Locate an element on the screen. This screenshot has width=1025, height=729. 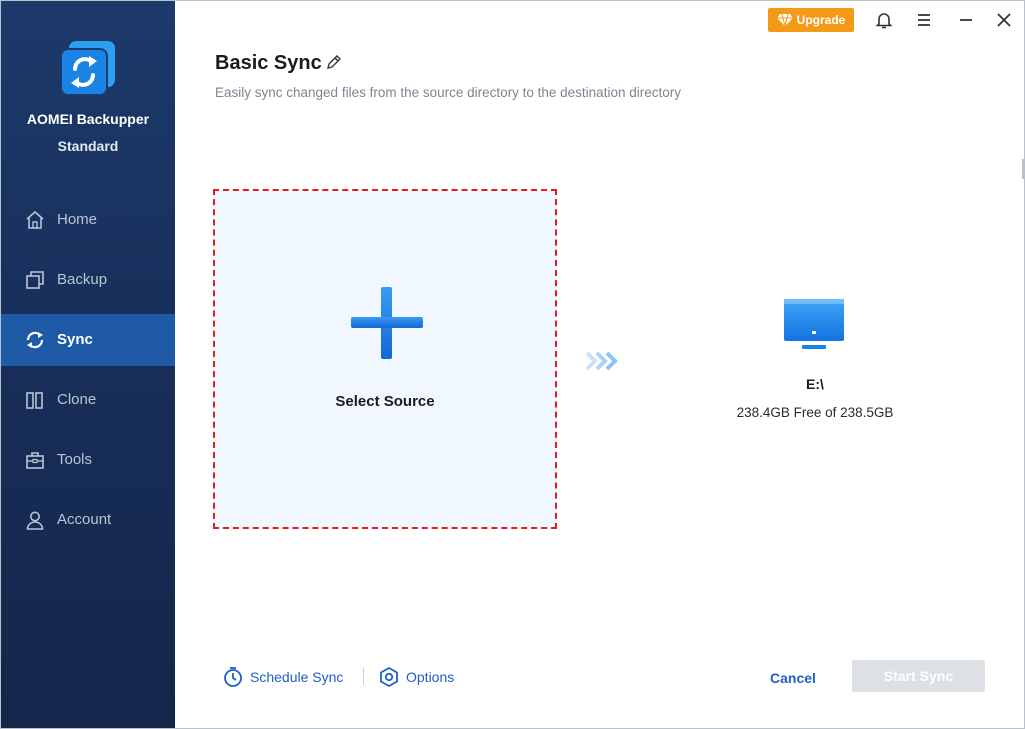
options-label: Options is located at coordinates (430, 677).